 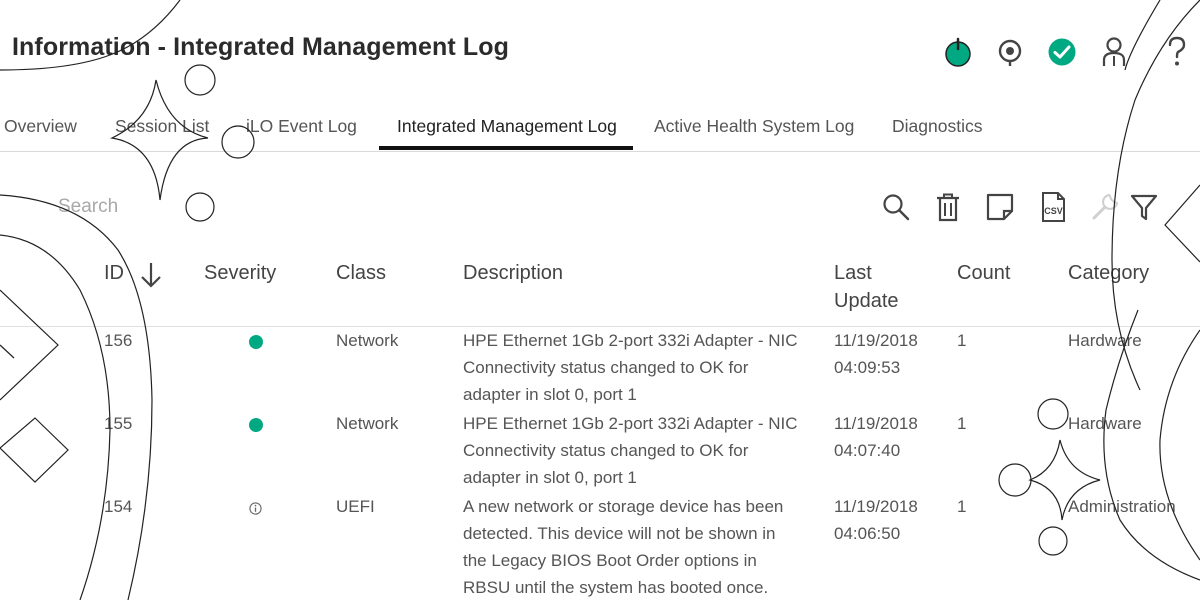 I want to click on row-category: Administration, so click(x=1122, y=506).